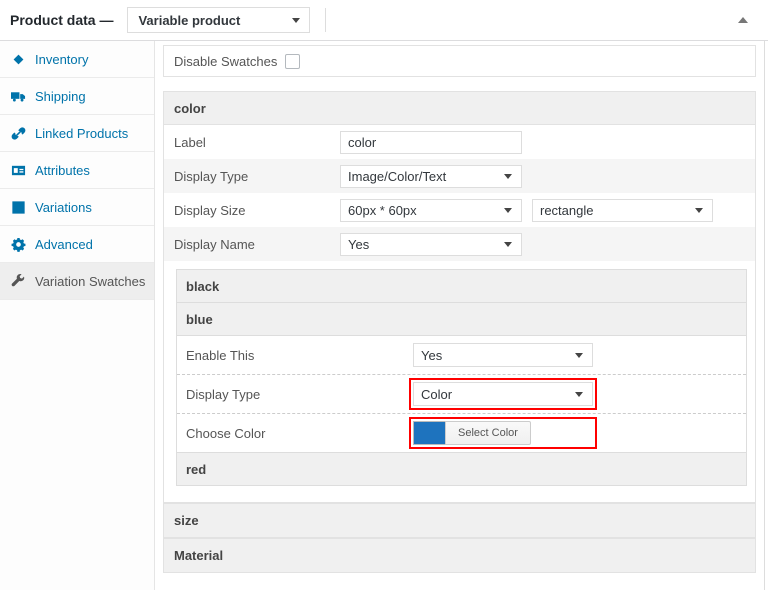 The width and height of the screenshot is (768, 590). I want to click on select-spacer: Yes, so click(503, 355).